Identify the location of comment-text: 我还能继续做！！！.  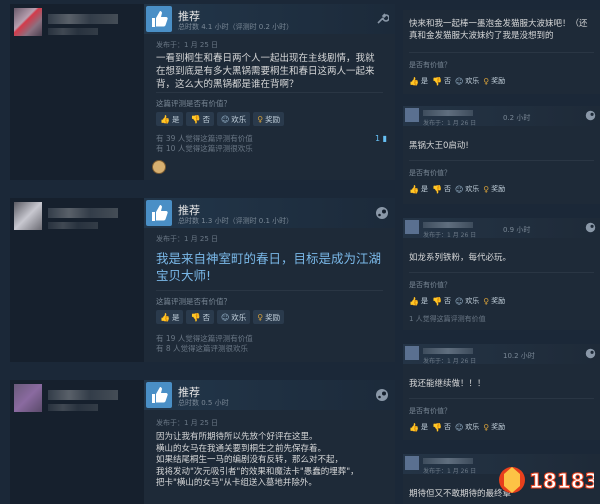
(447, 384).